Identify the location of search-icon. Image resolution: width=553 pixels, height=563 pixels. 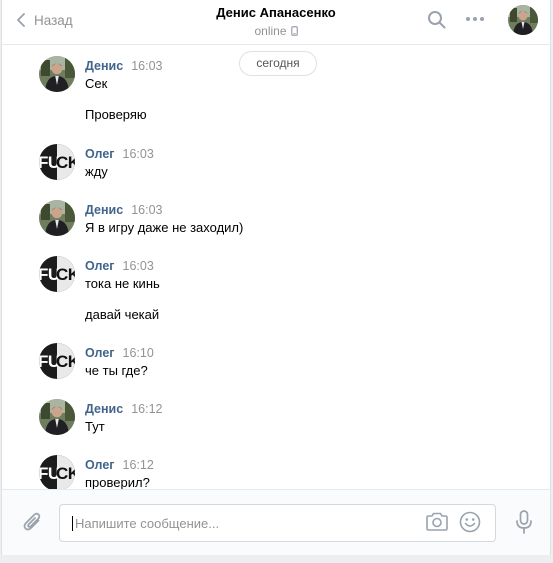
(437, 20).